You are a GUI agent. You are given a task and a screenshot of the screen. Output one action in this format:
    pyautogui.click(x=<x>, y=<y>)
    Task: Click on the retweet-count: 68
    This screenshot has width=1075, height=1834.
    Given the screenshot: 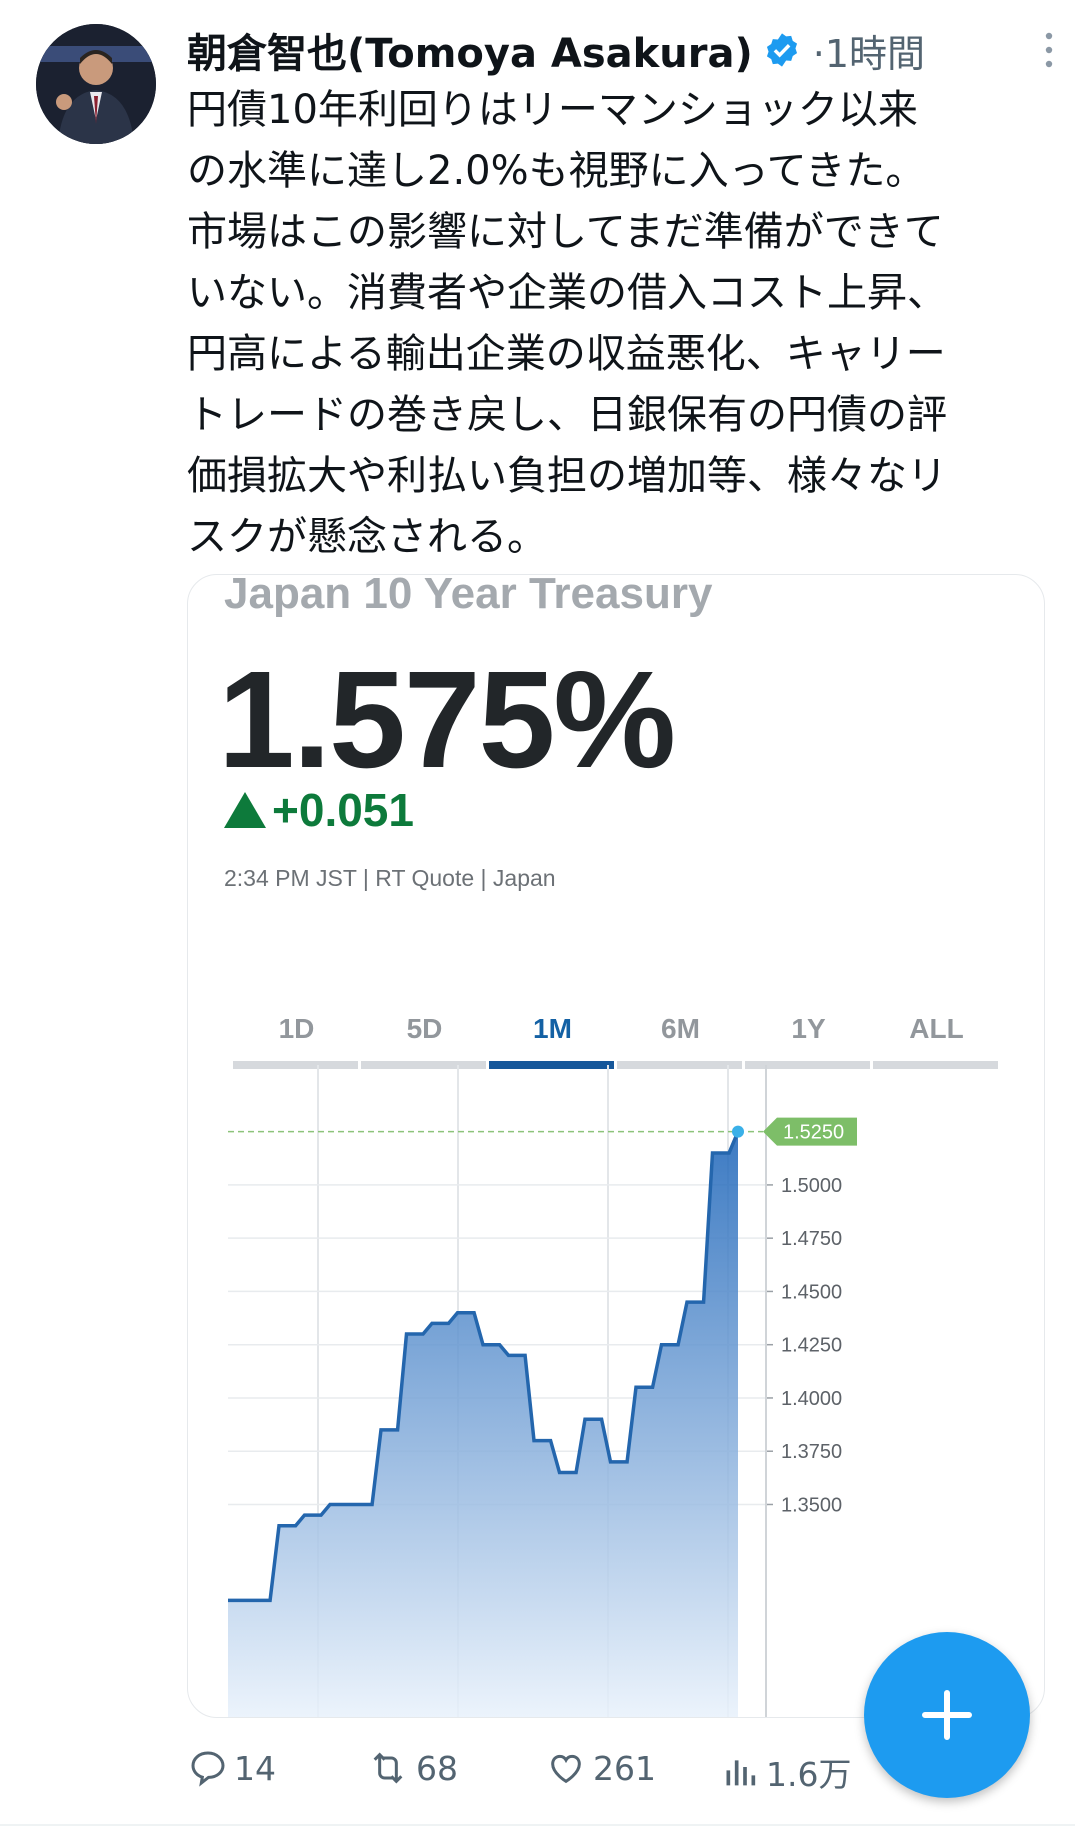 What is the action you would take?
    pyautogui.click(x=437, y=1768)
    